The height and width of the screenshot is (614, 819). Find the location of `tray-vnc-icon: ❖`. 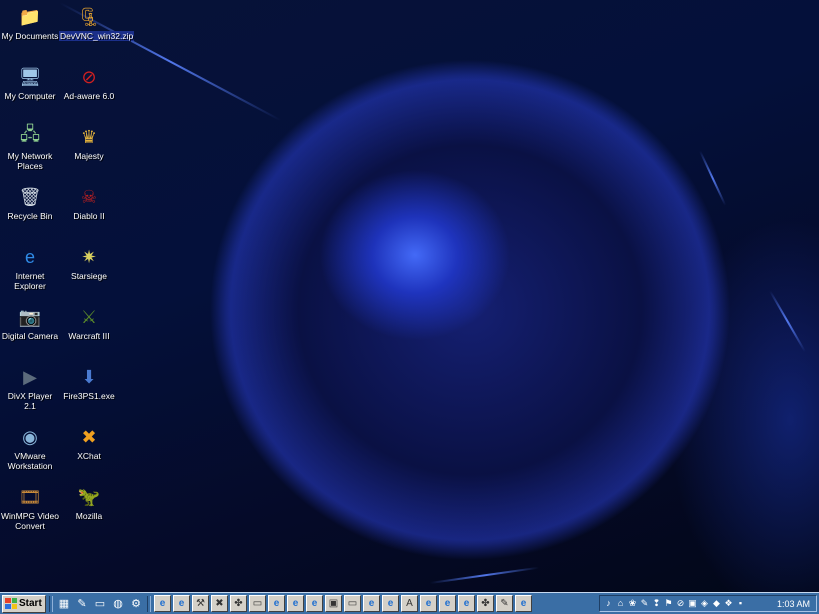

tray-vnc-icon: ❖ is located at coordinates (728, 603).